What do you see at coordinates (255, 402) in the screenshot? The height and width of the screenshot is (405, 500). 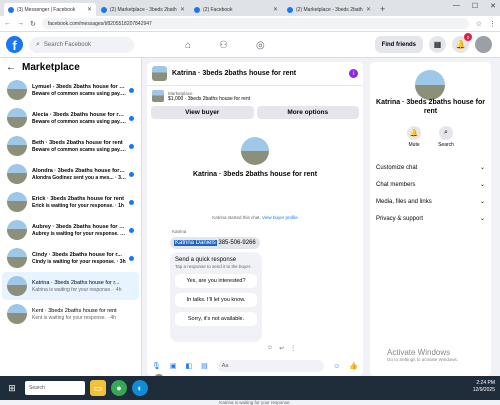 I see `waiting-note: Katrina is waiting for your response.` at bounding box center [255, 402].